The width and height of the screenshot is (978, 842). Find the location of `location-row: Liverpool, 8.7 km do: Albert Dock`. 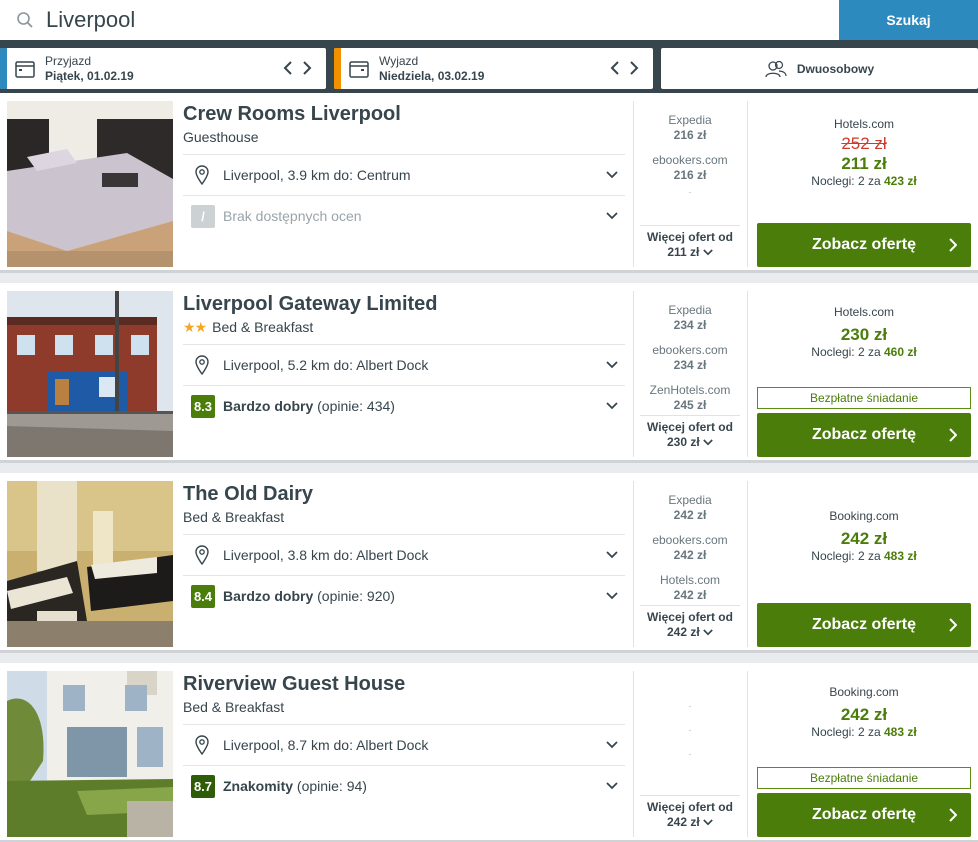

location-row: Liverpool, 8.7 km do: Albert Dock is located at coordinates (408, 745).